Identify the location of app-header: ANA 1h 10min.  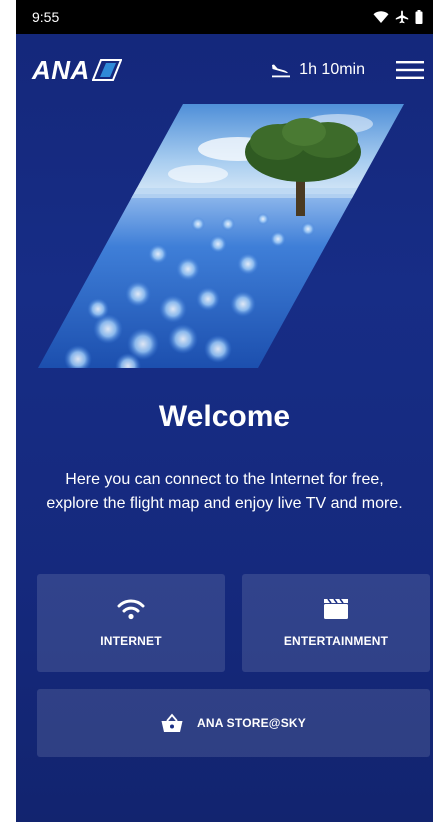
(224, 70).